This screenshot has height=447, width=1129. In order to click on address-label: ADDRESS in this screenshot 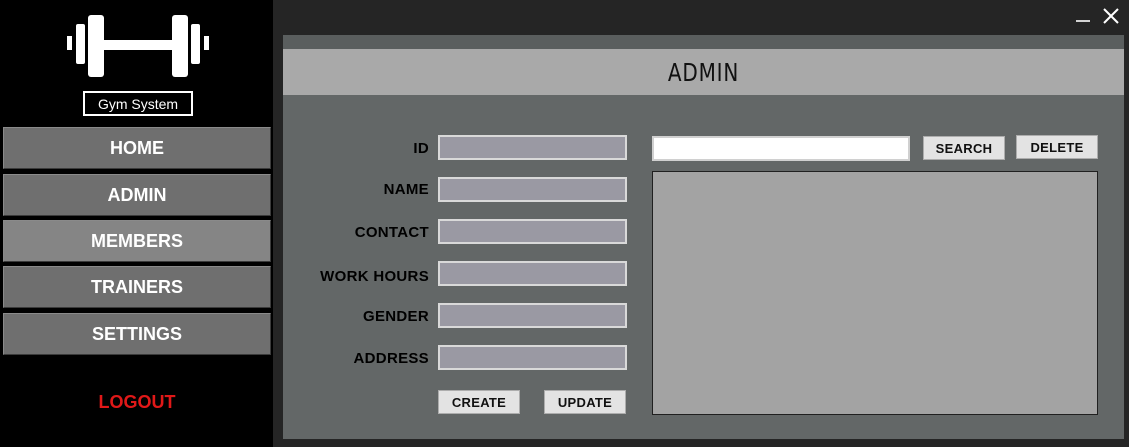, I will do `click(391, 358)`.